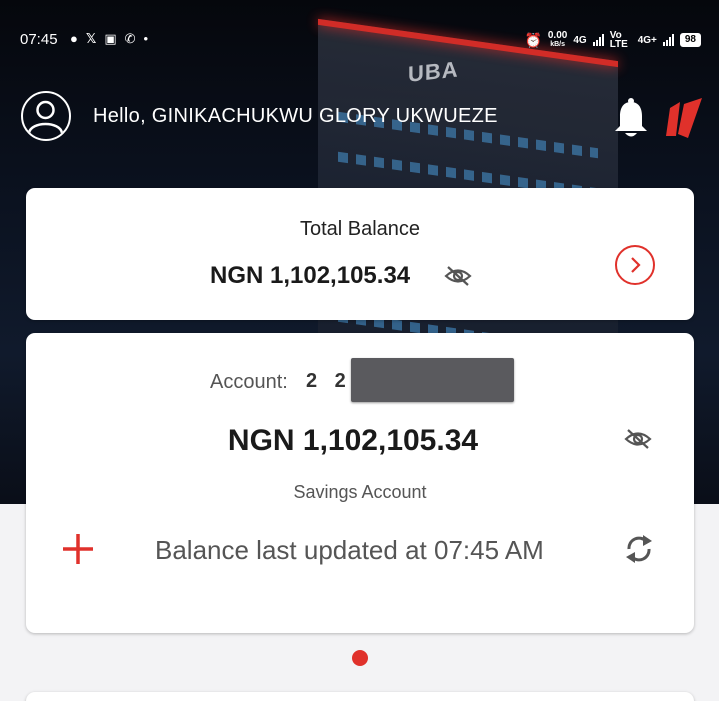  What do you see at coordinates (618, 40) in the screenshot?
I see `volte-label: Vo LTE` at bounding box center [618, 40].